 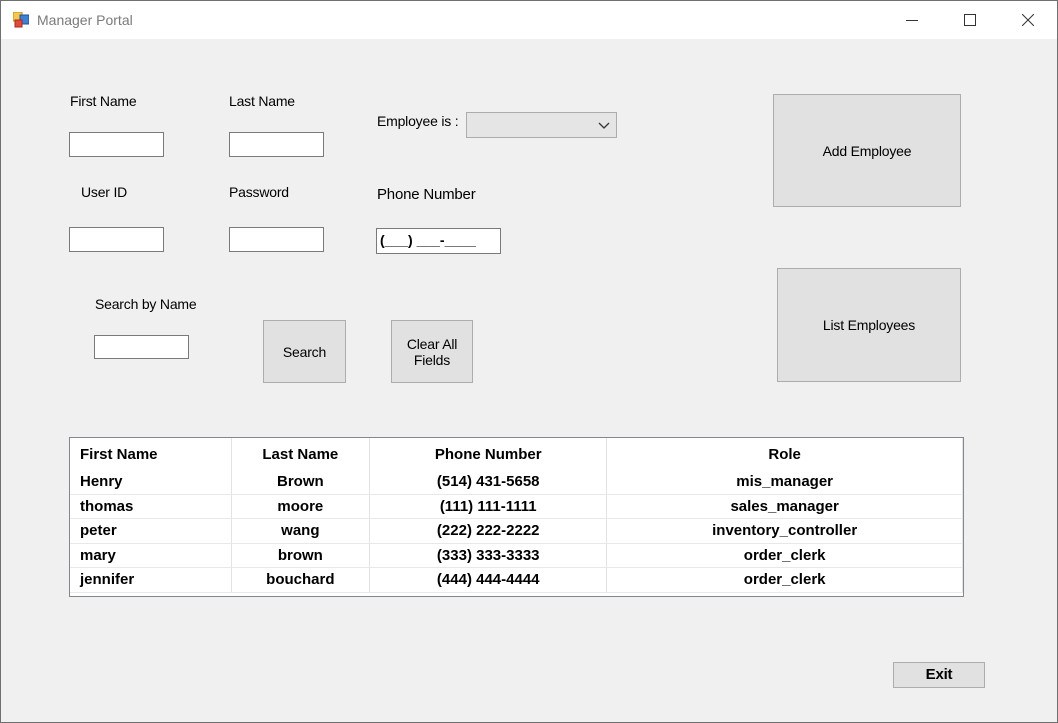 I want to click on phone-number-input: (___) ___-____, so click(x=438, y=241).